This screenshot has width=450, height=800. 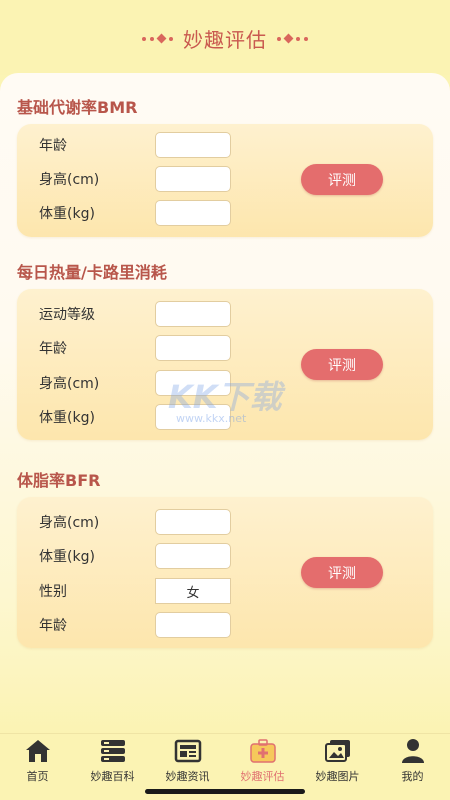 I want to click on right-decoration, so click(x=292, y=38).